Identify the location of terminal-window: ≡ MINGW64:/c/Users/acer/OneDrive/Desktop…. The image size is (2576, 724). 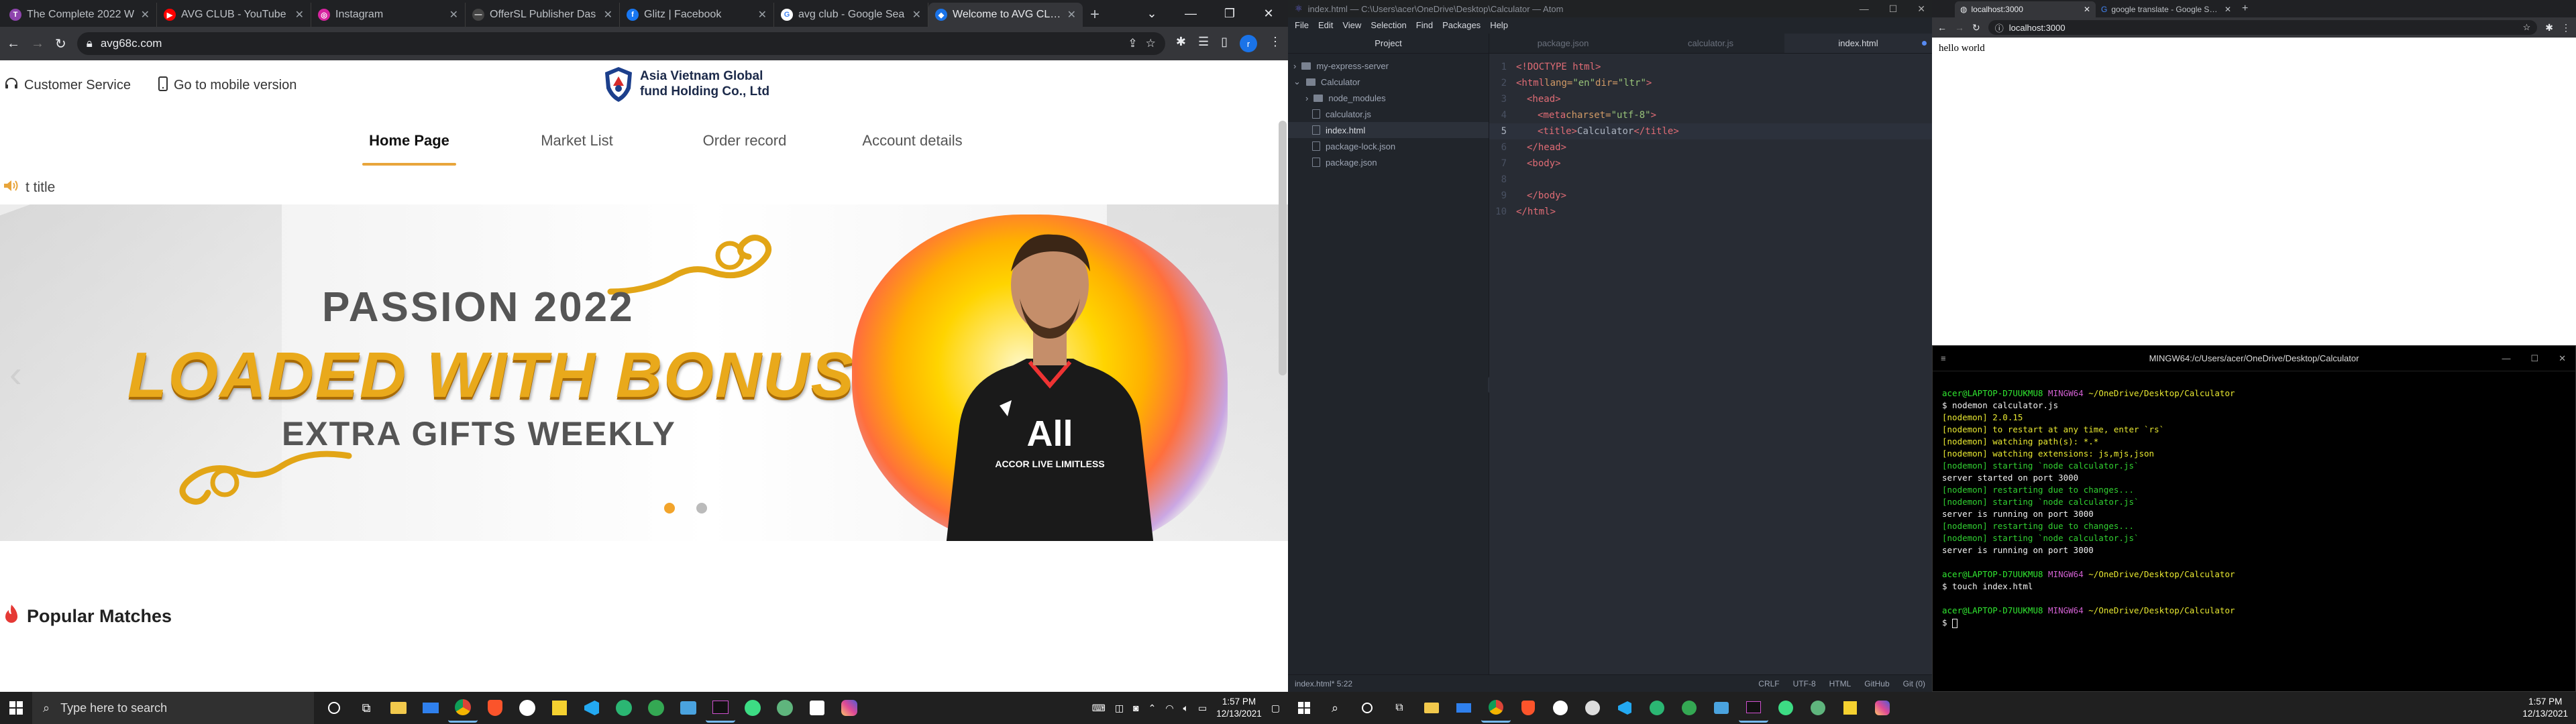
(2254, 518).